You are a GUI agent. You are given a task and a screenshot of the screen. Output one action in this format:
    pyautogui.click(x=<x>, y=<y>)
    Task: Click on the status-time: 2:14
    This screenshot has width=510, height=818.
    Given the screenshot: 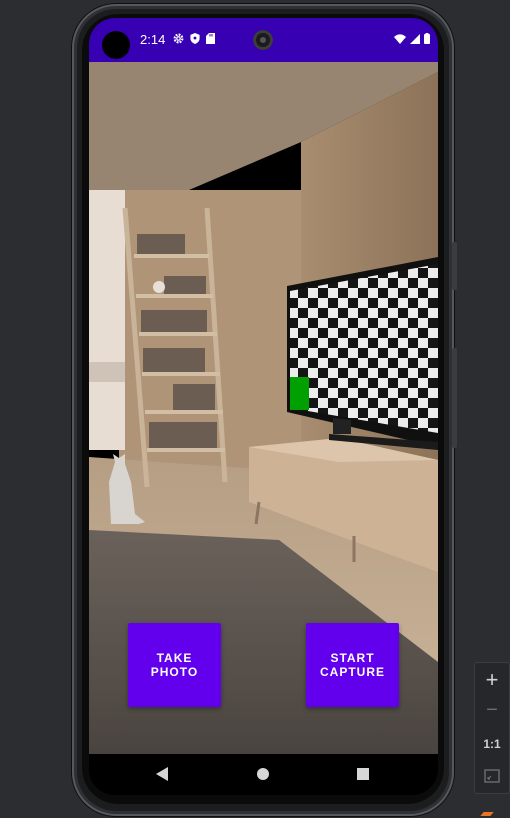 What is the action you would take?
    pyautogui.click(x=153, y=39)
    